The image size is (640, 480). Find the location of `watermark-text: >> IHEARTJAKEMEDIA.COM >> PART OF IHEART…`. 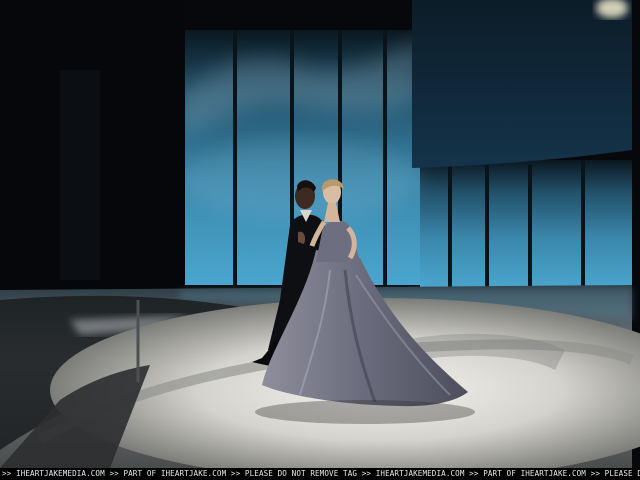

watermark-text: >> IHEARTJAKEMEDIA.COM >> PART OF IHEART… is located at coordinates (321, 473).